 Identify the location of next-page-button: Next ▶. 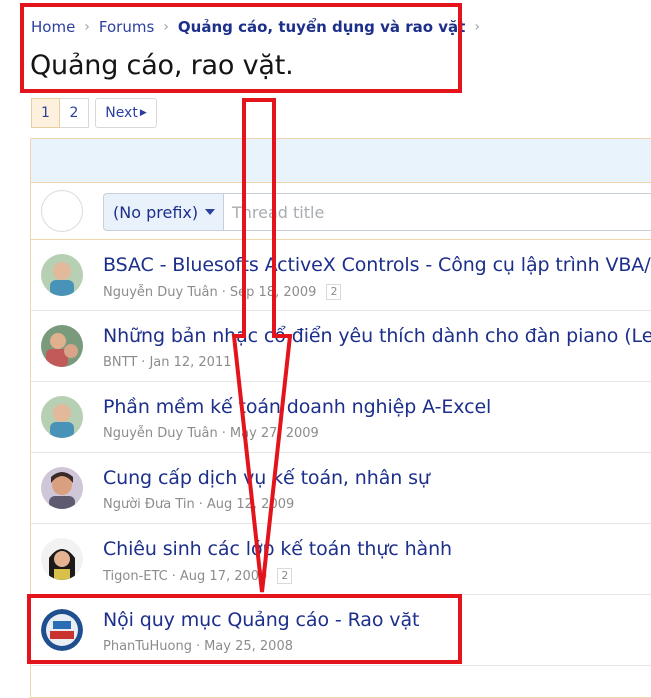
(126, 113).